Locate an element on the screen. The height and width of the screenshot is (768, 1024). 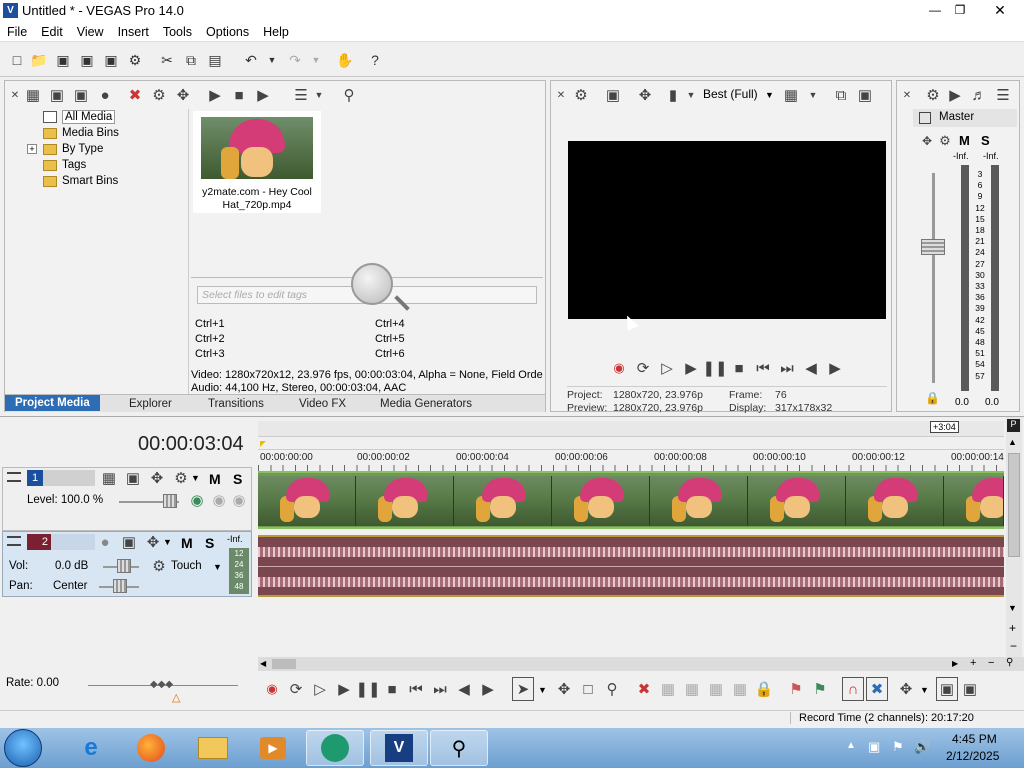
views-dropdown-icon: ▼ is located at coordinates (319, 95).